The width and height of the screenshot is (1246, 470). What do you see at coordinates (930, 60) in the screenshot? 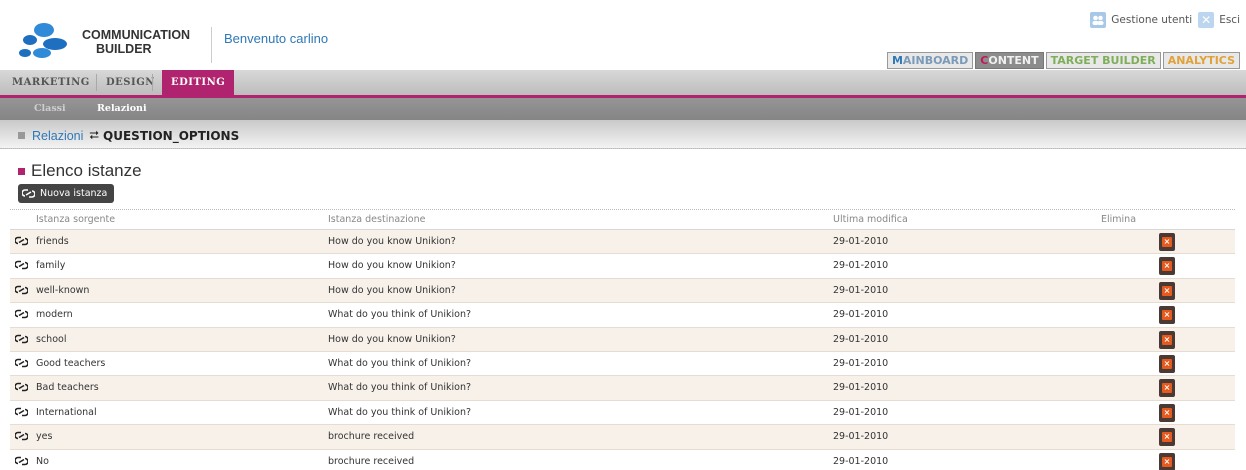
I see `tab-mainboard: MAINBOARD` at bounding box center [930, 60].